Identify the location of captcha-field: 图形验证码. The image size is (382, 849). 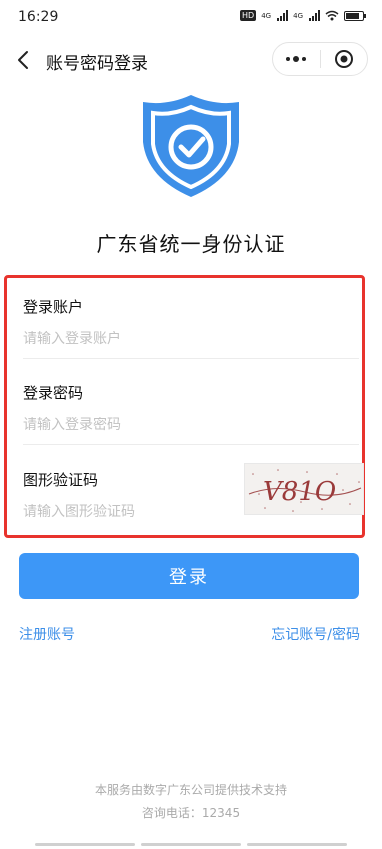
(130, 494).